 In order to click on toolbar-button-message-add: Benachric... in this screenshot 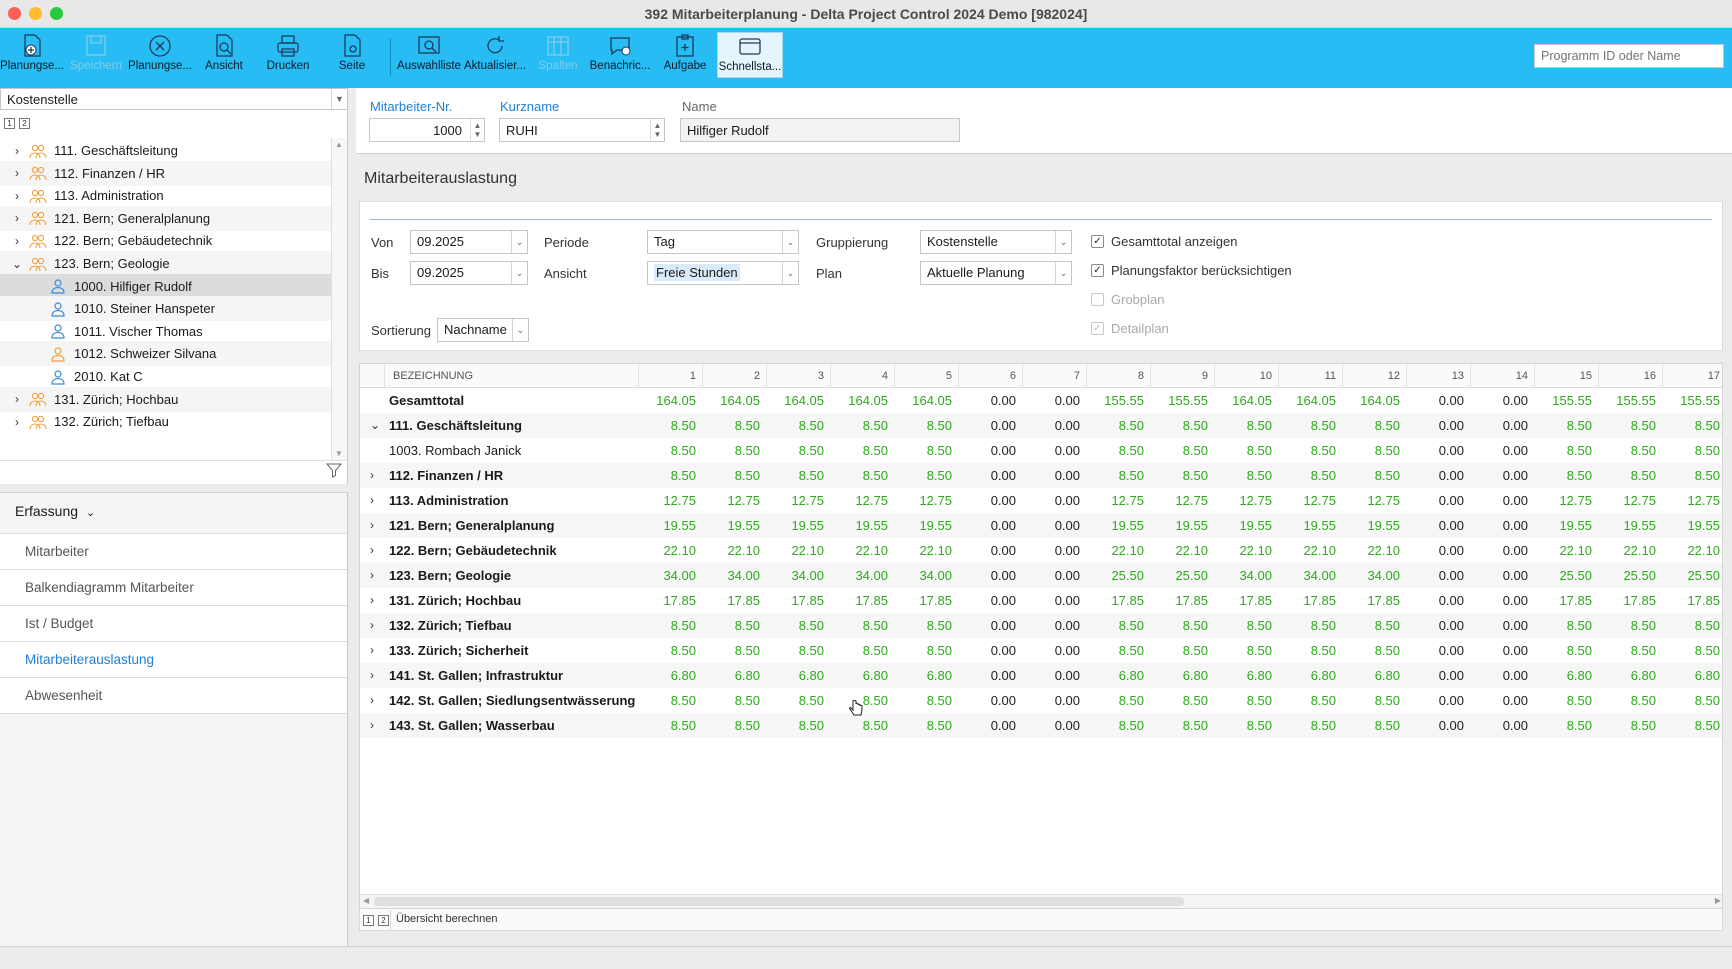, I will do `click(620, 57)`.